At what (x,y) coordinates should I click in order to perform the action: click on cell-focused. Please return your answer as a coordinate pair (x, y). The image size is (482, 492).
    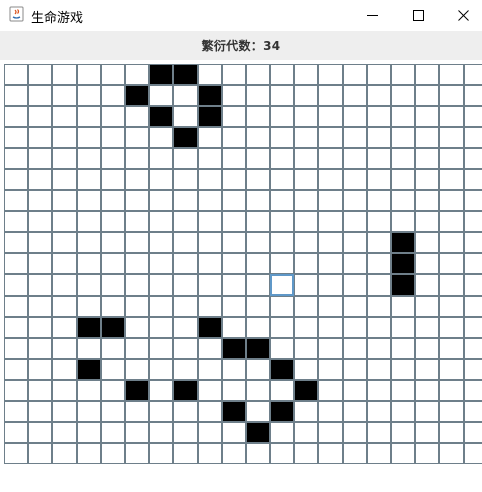
    Looking at the image, I should click on (282, 285).